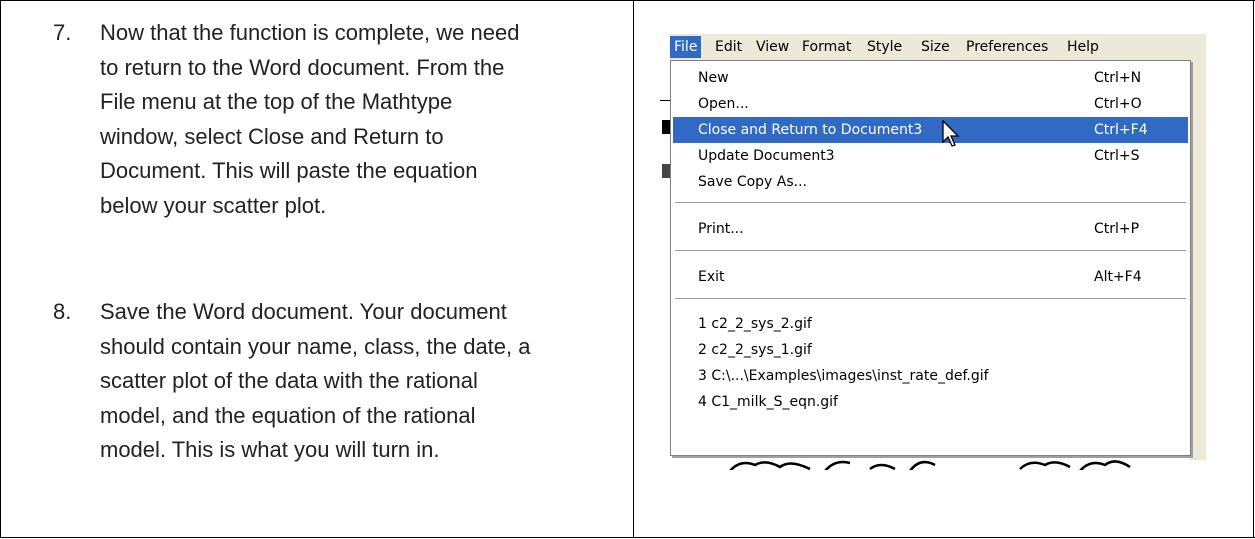  What do you see at coordinates (1118, 277) in the screenshot?
I see `menu-item-shortcut: Alt+F4` at bounding box center [1118, 277].